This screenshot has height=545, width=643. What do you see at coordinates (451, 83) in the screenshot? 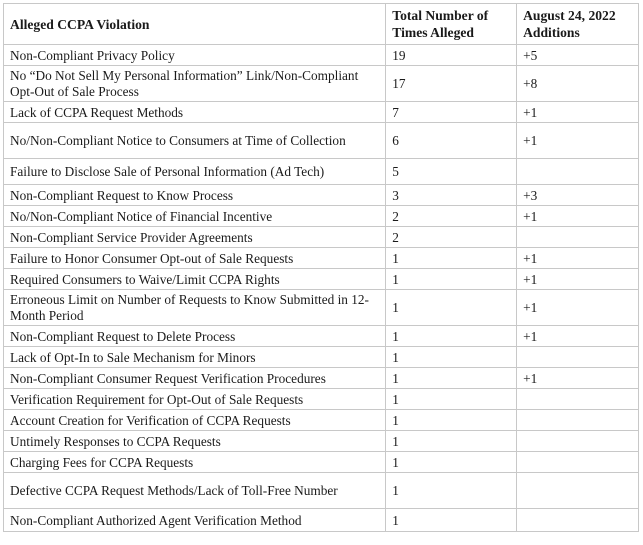
I see `total-cell: 17` at bounding box center [451, 83].